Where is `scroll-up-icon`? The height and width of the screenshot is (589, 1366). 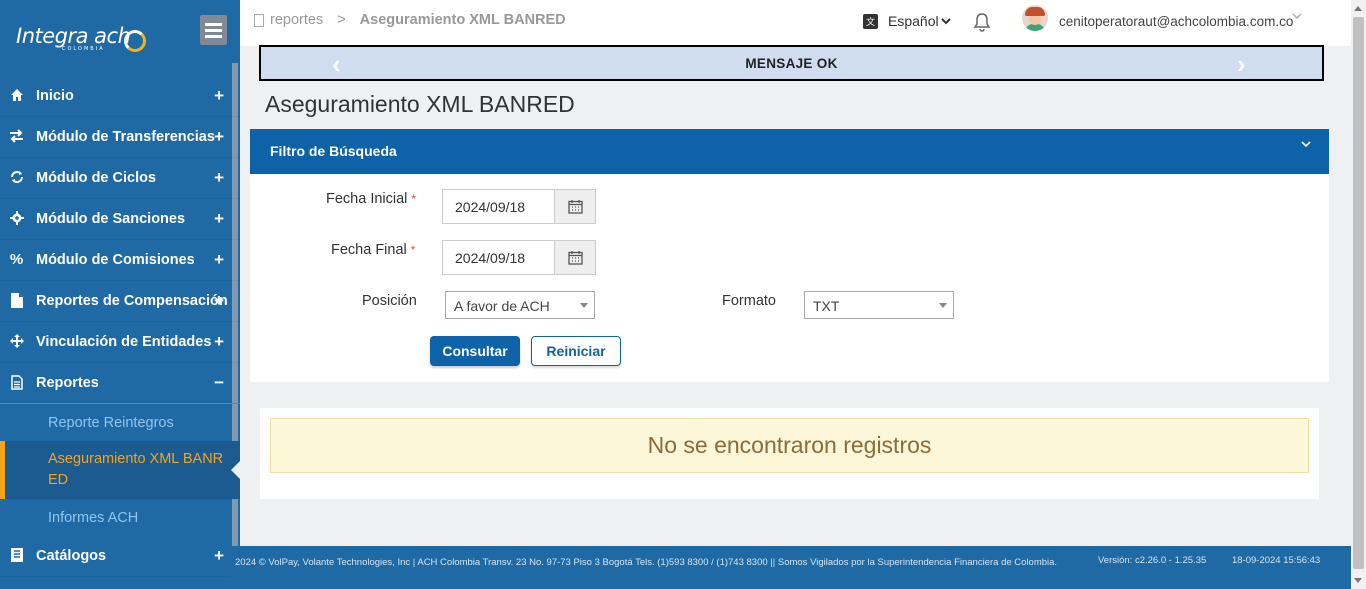 scroll-up-icon is located at coordinates (1358, 8).